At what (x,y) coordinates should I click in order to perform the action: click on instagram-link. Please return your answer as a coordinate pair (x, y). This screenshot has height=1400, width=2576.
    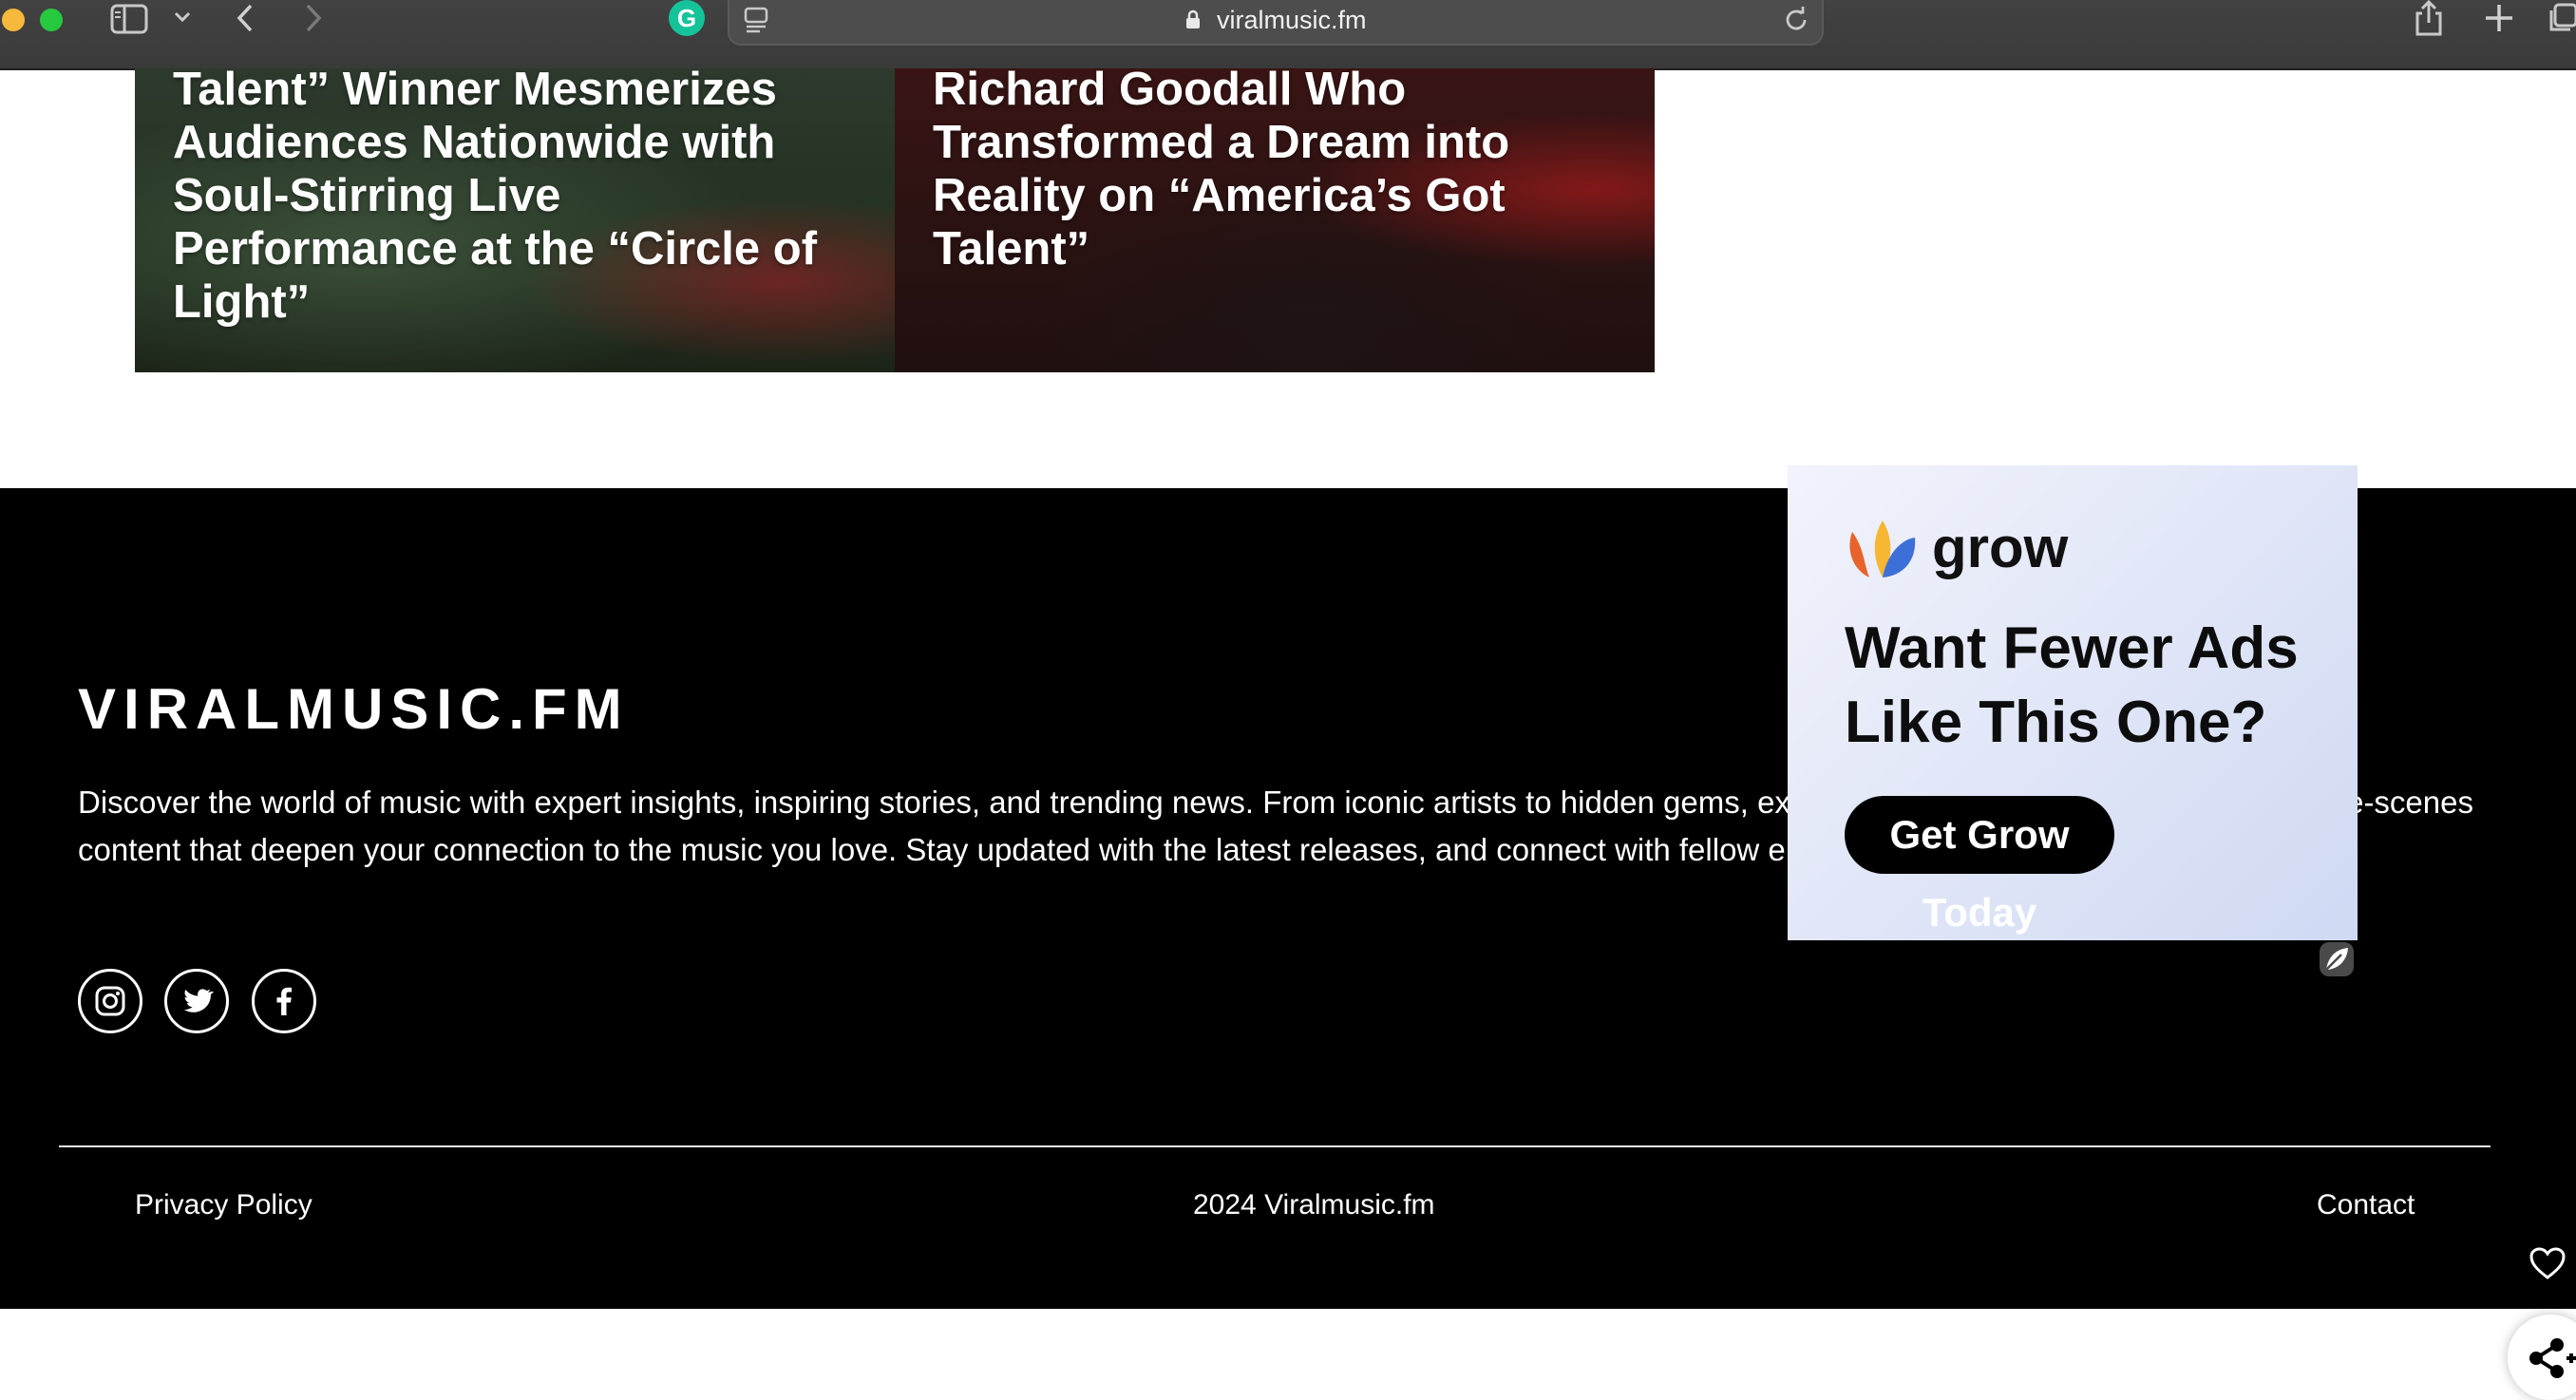
    Looking at the image, I should click on (110, 1001).